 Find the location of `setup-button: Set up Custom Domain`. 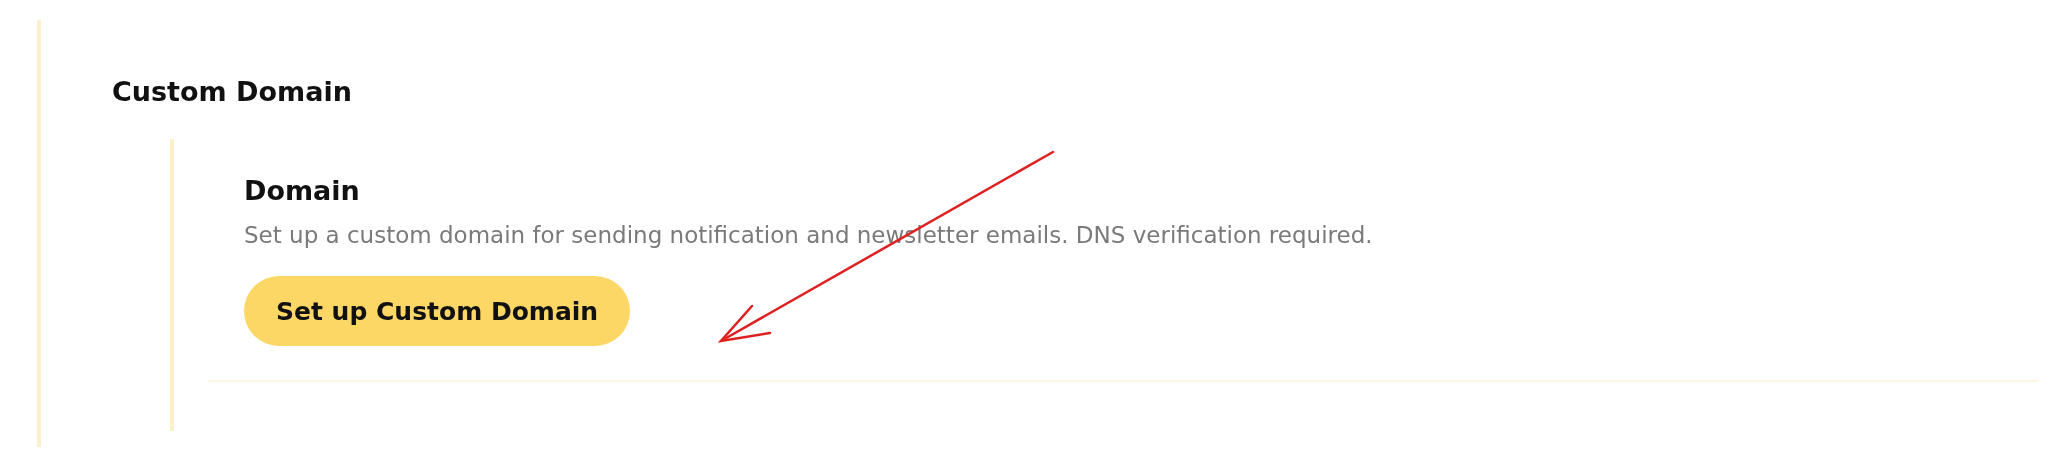

setup-button: Set up Custom Domain is located at coordinates (437, 311).